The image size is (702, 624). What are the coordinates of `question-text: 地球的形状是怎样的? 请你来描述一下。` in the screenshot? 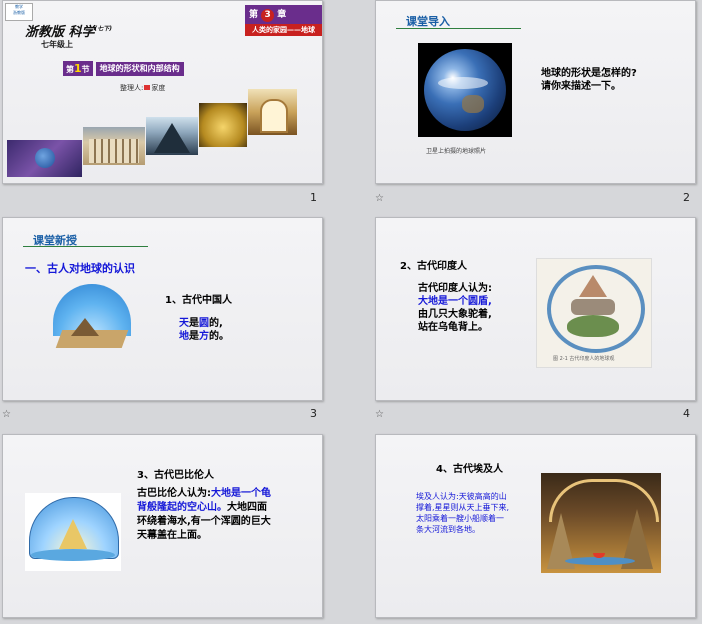 It's located at (589, 80).